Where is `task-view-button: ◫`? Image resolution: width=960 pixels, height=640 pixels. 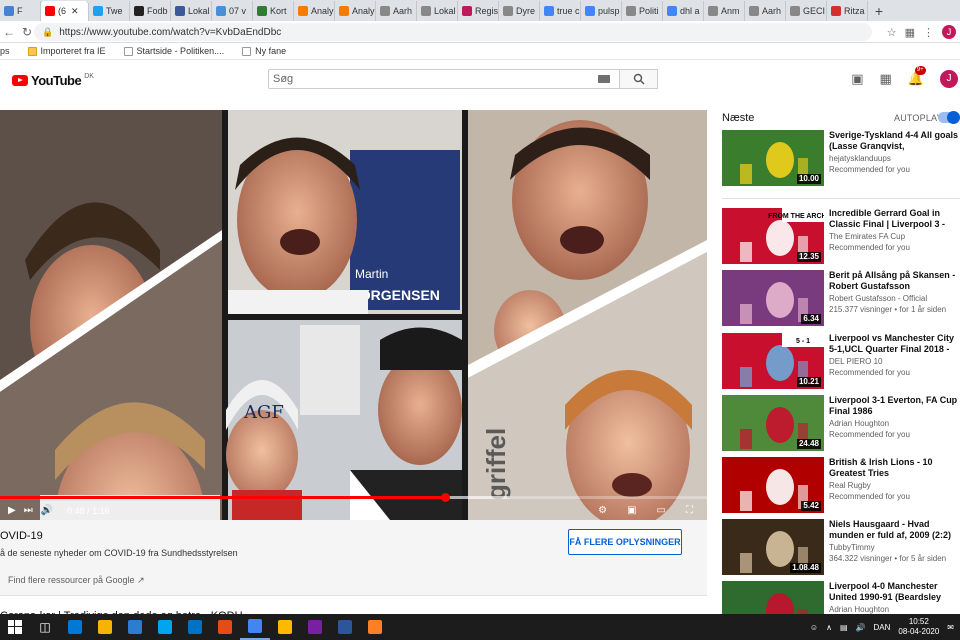 task-view-button: ◫ is located at coordinates (45, 627).